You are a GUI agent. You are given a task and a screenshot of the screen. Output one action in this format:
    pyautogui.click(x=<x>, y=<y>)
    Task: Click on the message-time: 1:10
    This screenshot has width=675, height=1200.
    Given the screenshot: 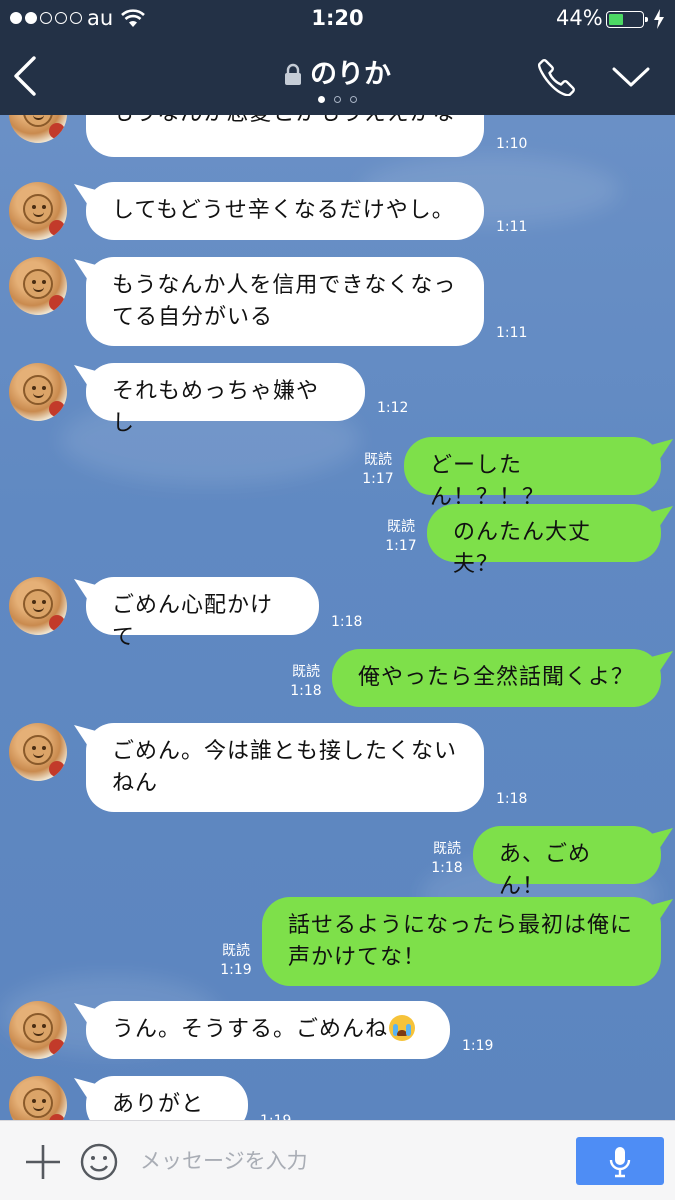 What is the action you would take?
    pyautogui.click(x=512, y=144)
    